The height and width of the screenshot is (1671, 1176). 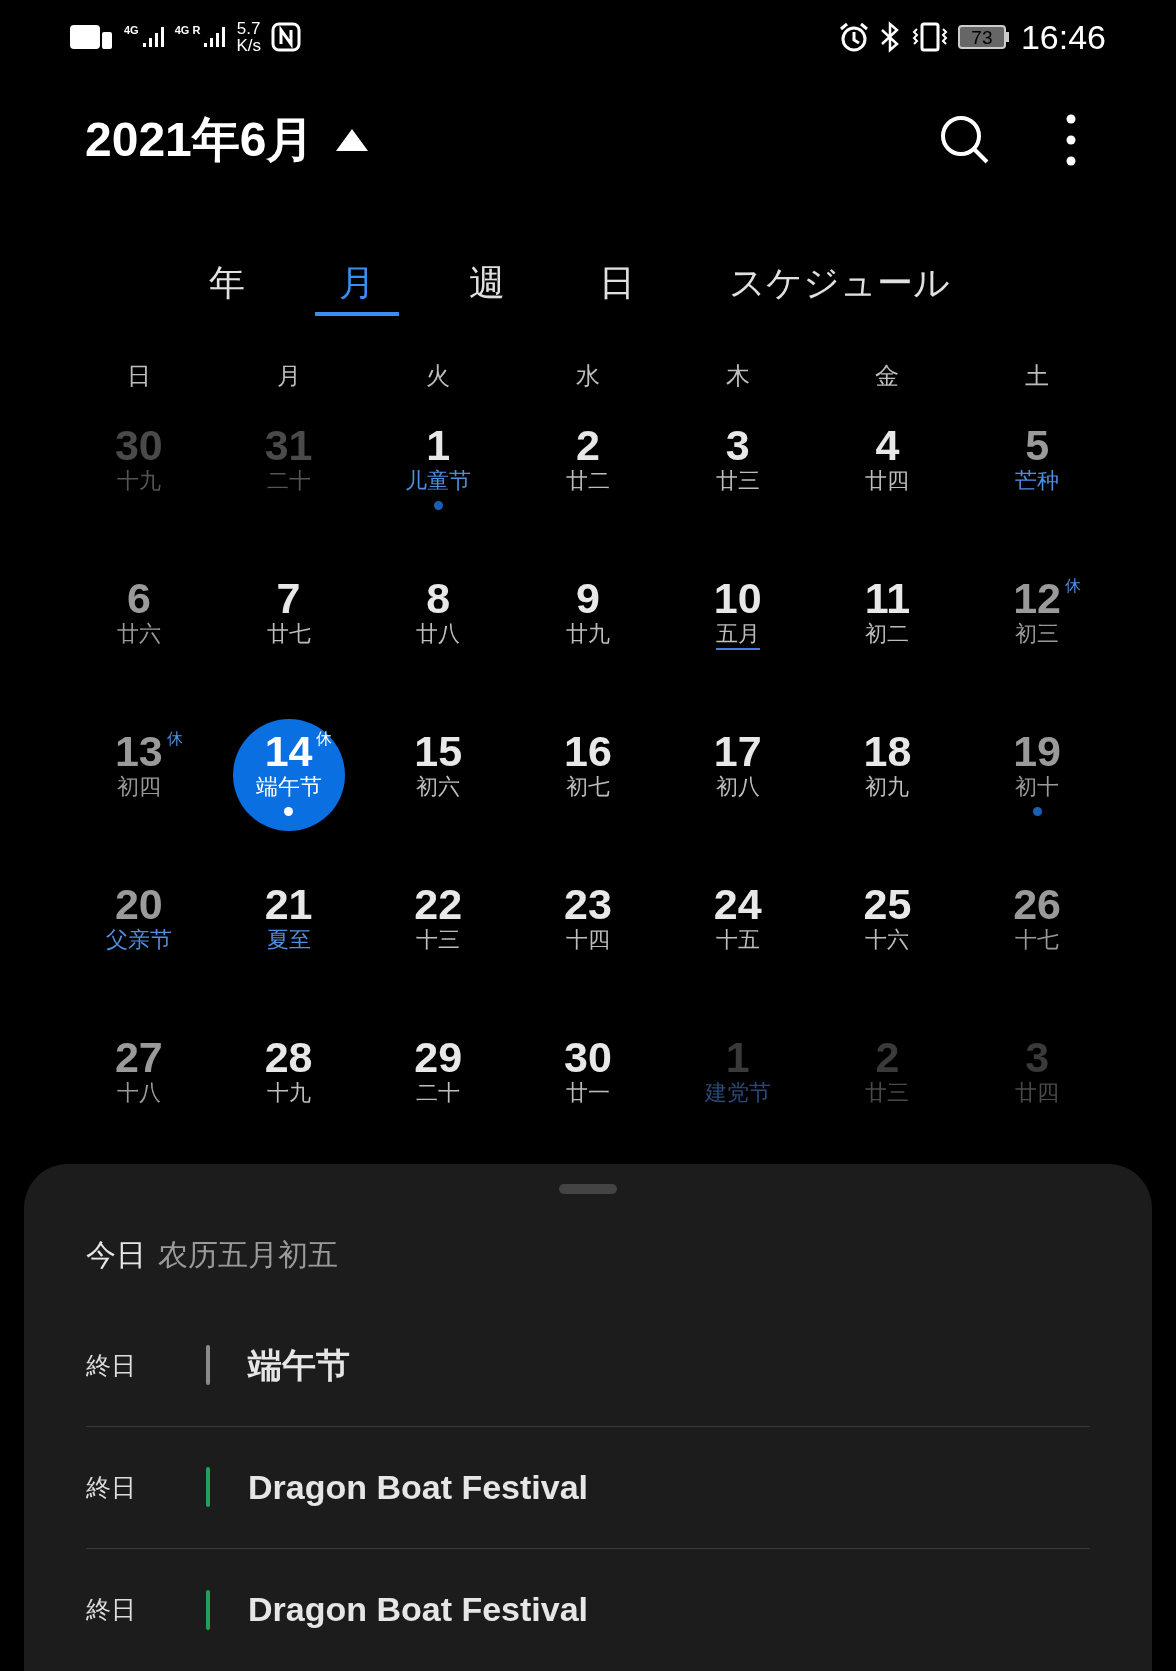 What do you see at coordinates (248, 29) in the screenshot?
I see `speed-value: 5.7` at bounding box center [248, 29].